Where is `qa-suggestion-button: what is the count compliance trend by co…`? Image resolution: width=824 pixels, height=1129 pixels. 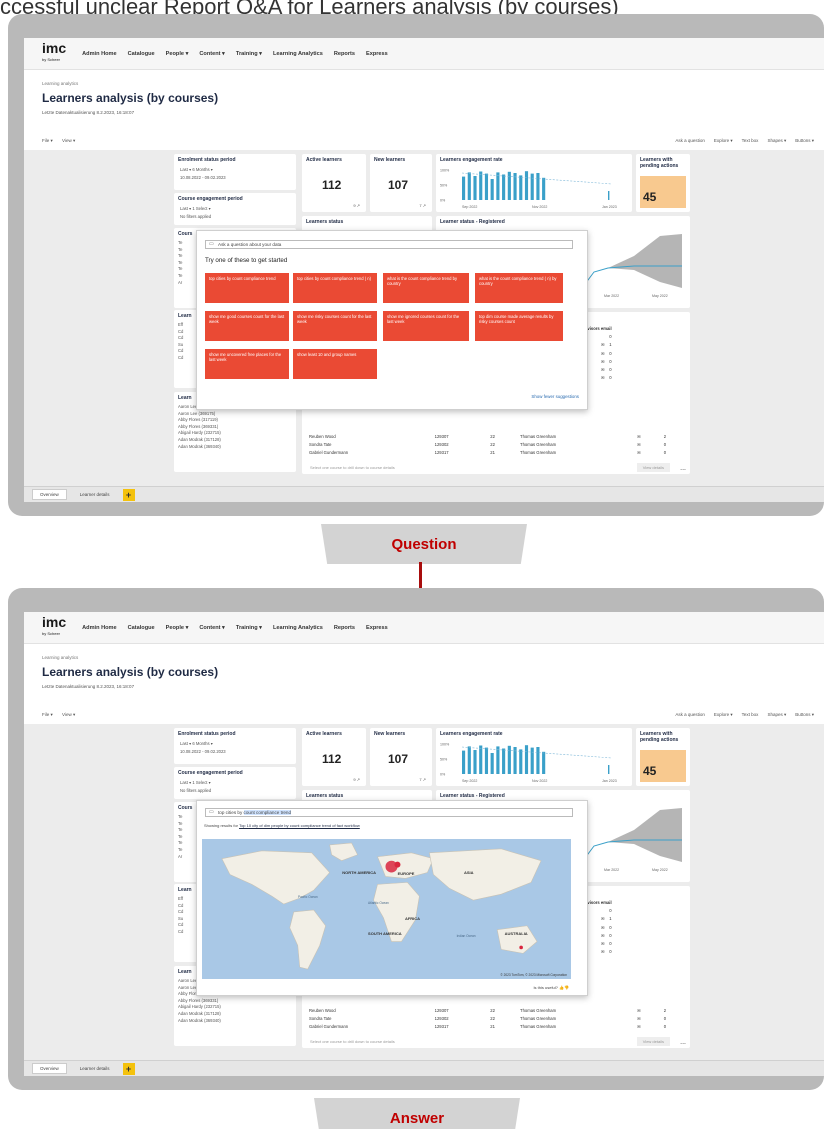 qa-suggestion-button: what is the count compliance trend by co… is located at coordinates (426, 288).